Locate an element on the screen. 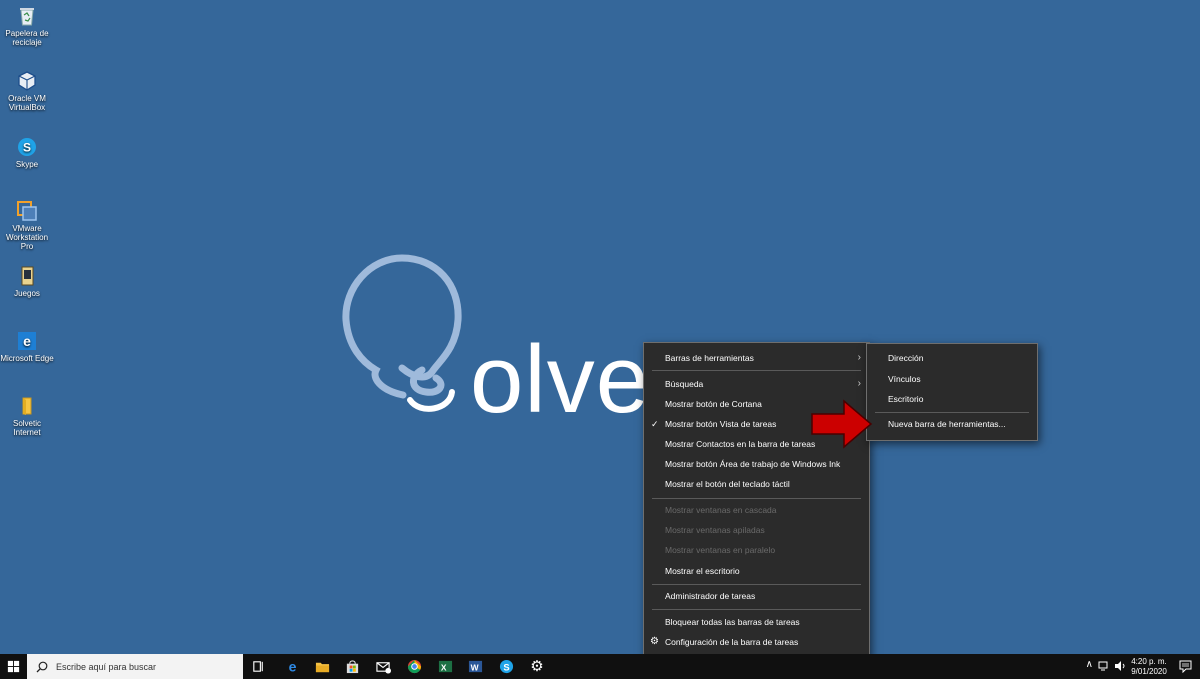 The width and height of the screenshot is (1200, 679). menu-item-taskbar-settings: ⚙ Configuración de la barra de tareas is located at coordinates (756, 642).